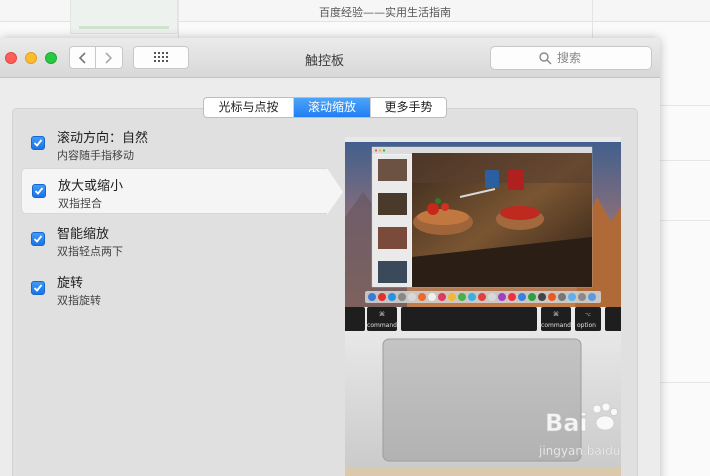 This screenshot has width=710, height=476. Describe the element at coordinates (11, 58) in the screenshot. I see `close-button` at that location.